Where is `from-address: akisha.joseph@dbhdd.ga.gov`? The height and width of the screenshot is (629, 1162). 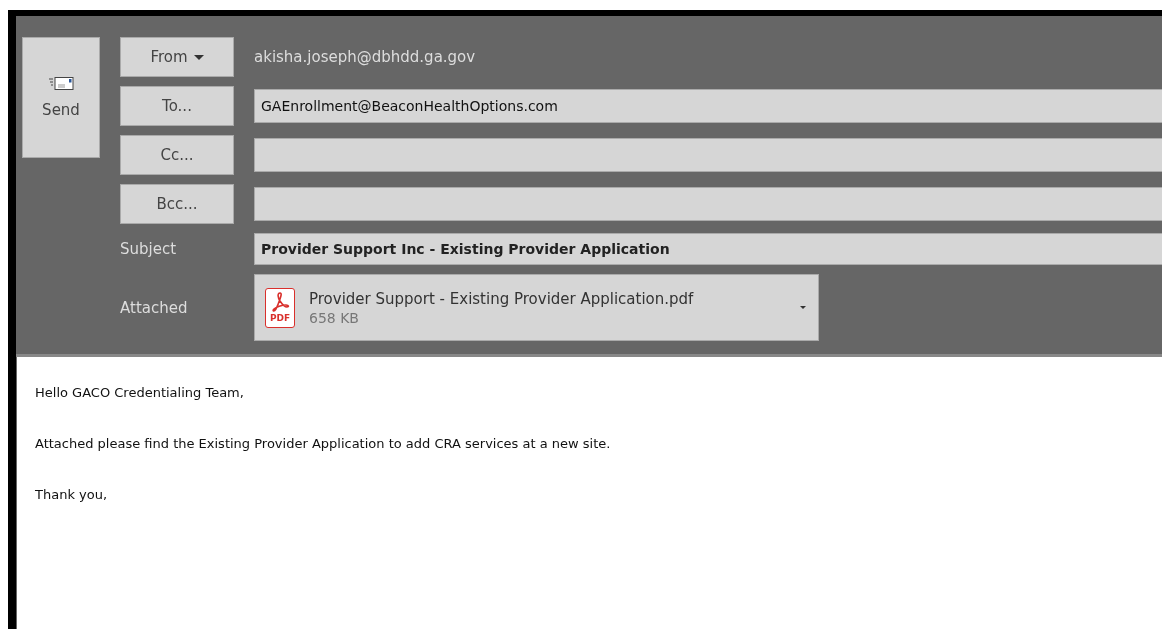
from-address: akisha.joseph@dbhdd.ga.gov is located at coordinates (365, 57).